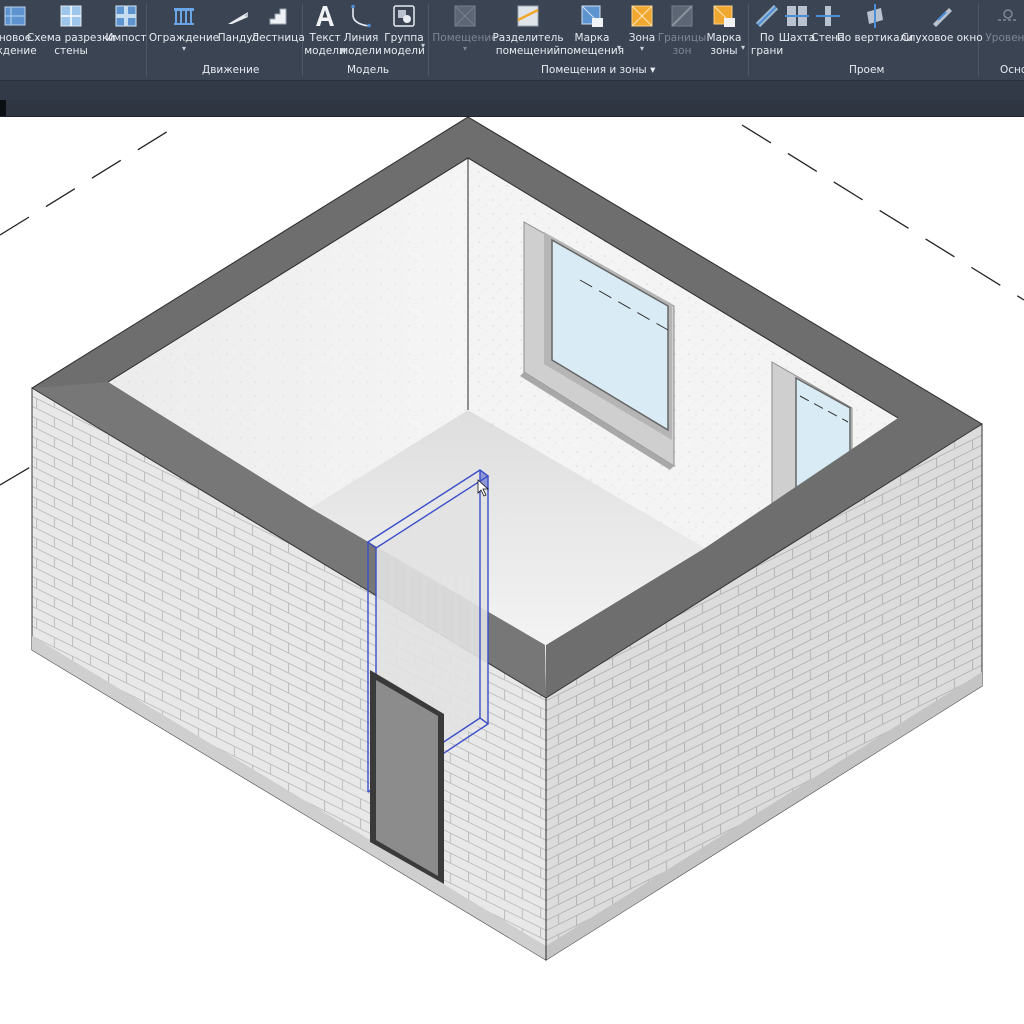  What do you see at coordinates (512, 90) in the screenshot?
I see `ribbon-tab-strip` at bounding box center [512, 90].